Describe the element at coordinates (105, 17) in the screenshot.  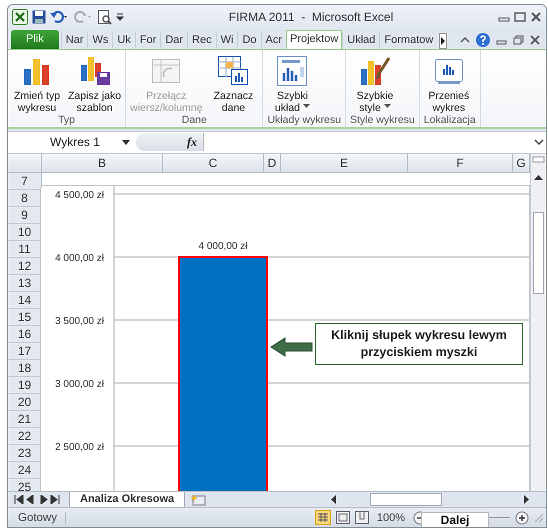
I see `print-preview-icon` at that location.